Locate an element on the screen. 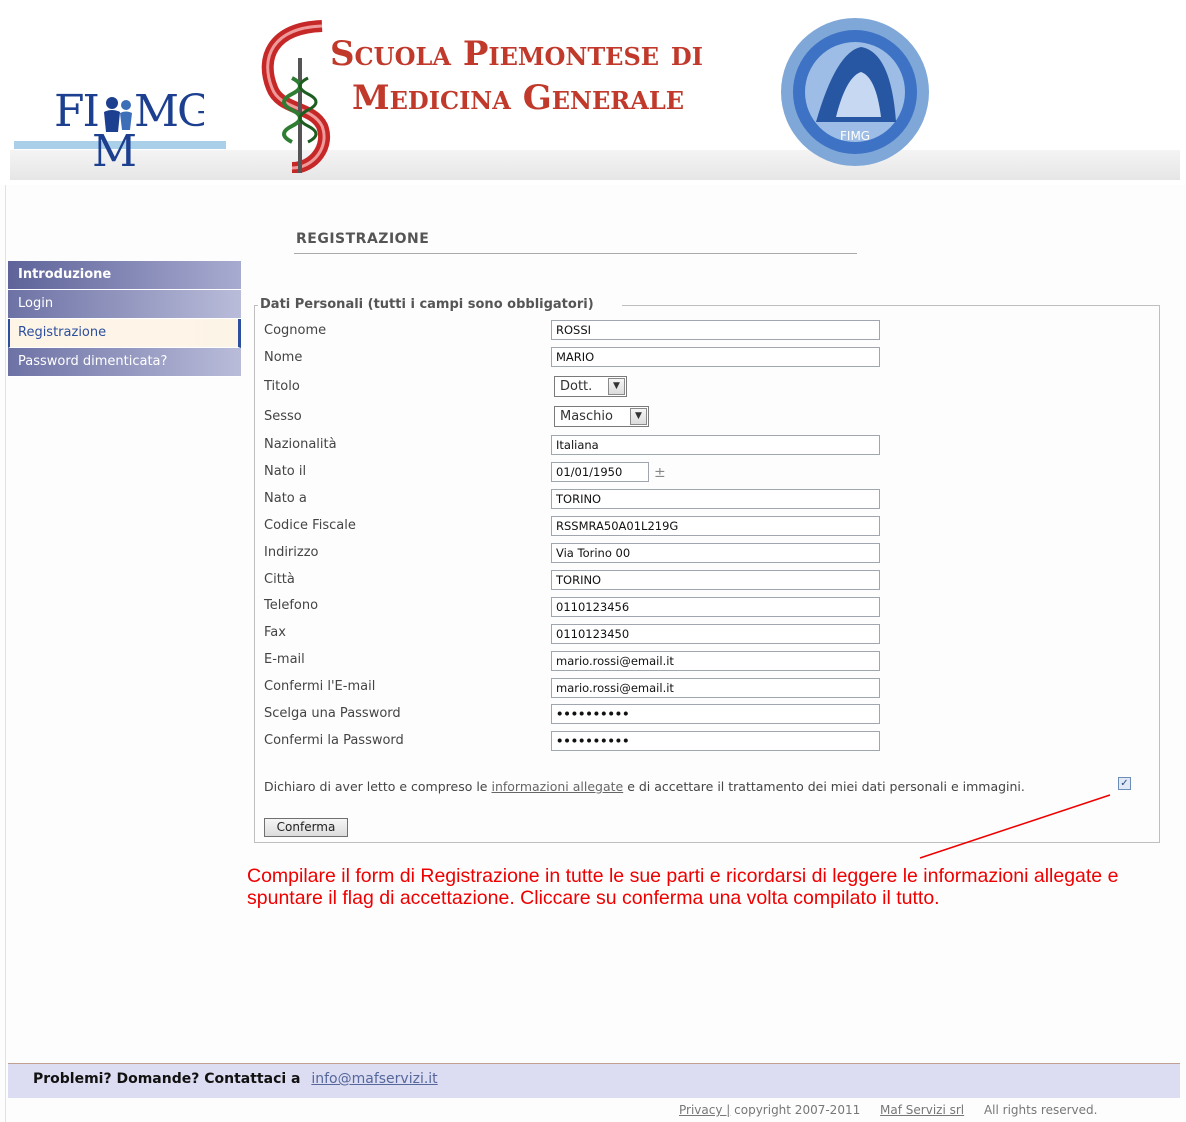 Image resolution: width=1186 pixels, height=1122 pixels. indirizzo-input: Via Torino 00 is located at coordinates (715, 553).